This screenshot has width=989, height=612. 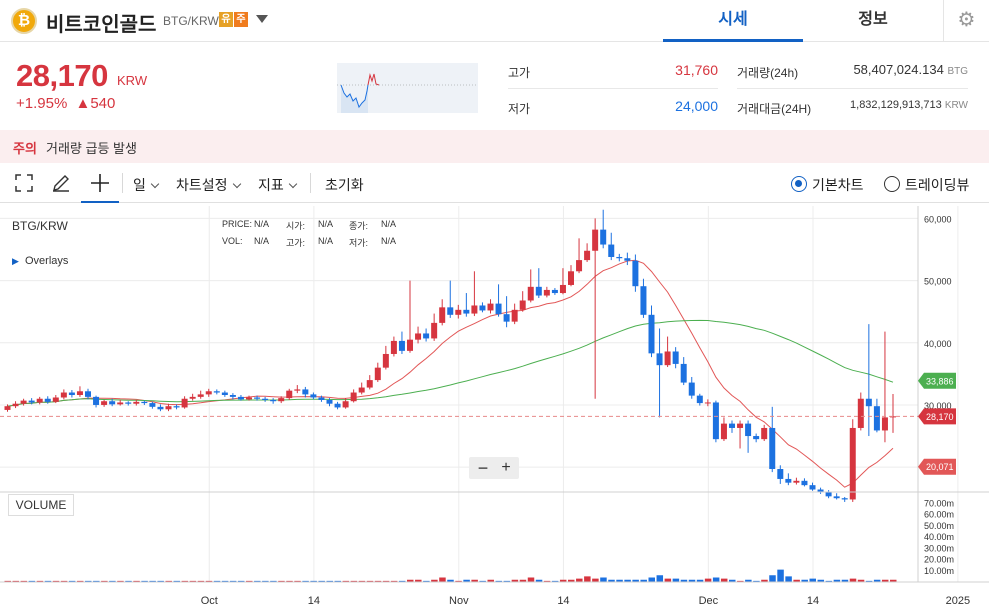 What do you see at coordinates (956, 105) in the screenshot?
I see `amount-24h-unit: KRW` at bounding box center [956, 105].